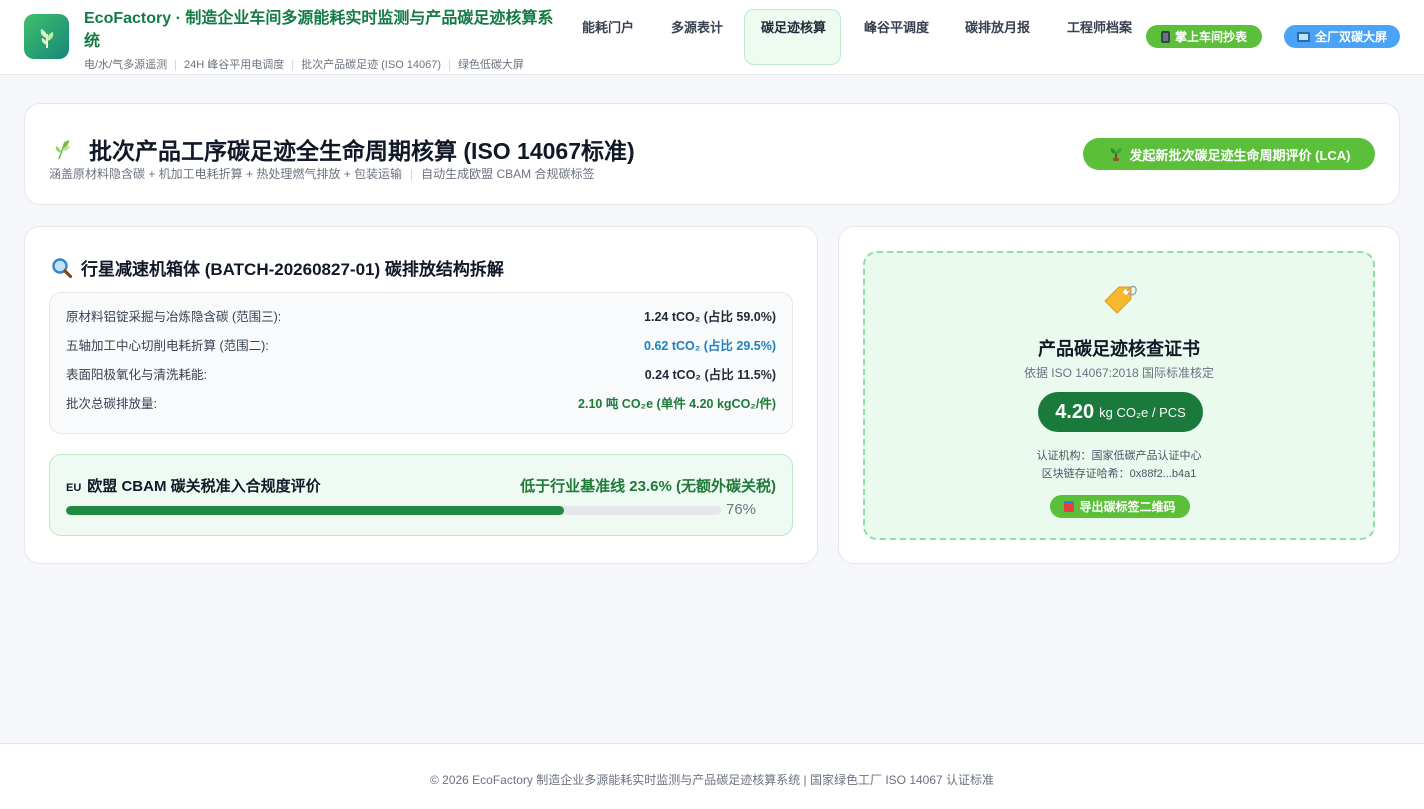 The image size is (1424, 809). I want to click on magnifier-icon, so click(62, 267).